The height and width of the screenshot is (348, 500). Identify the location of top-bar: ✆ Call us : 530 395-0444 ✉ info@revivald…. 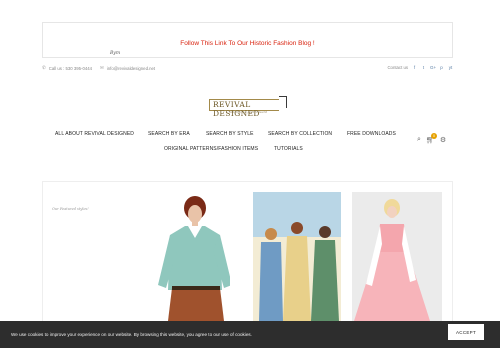
(247, 68).